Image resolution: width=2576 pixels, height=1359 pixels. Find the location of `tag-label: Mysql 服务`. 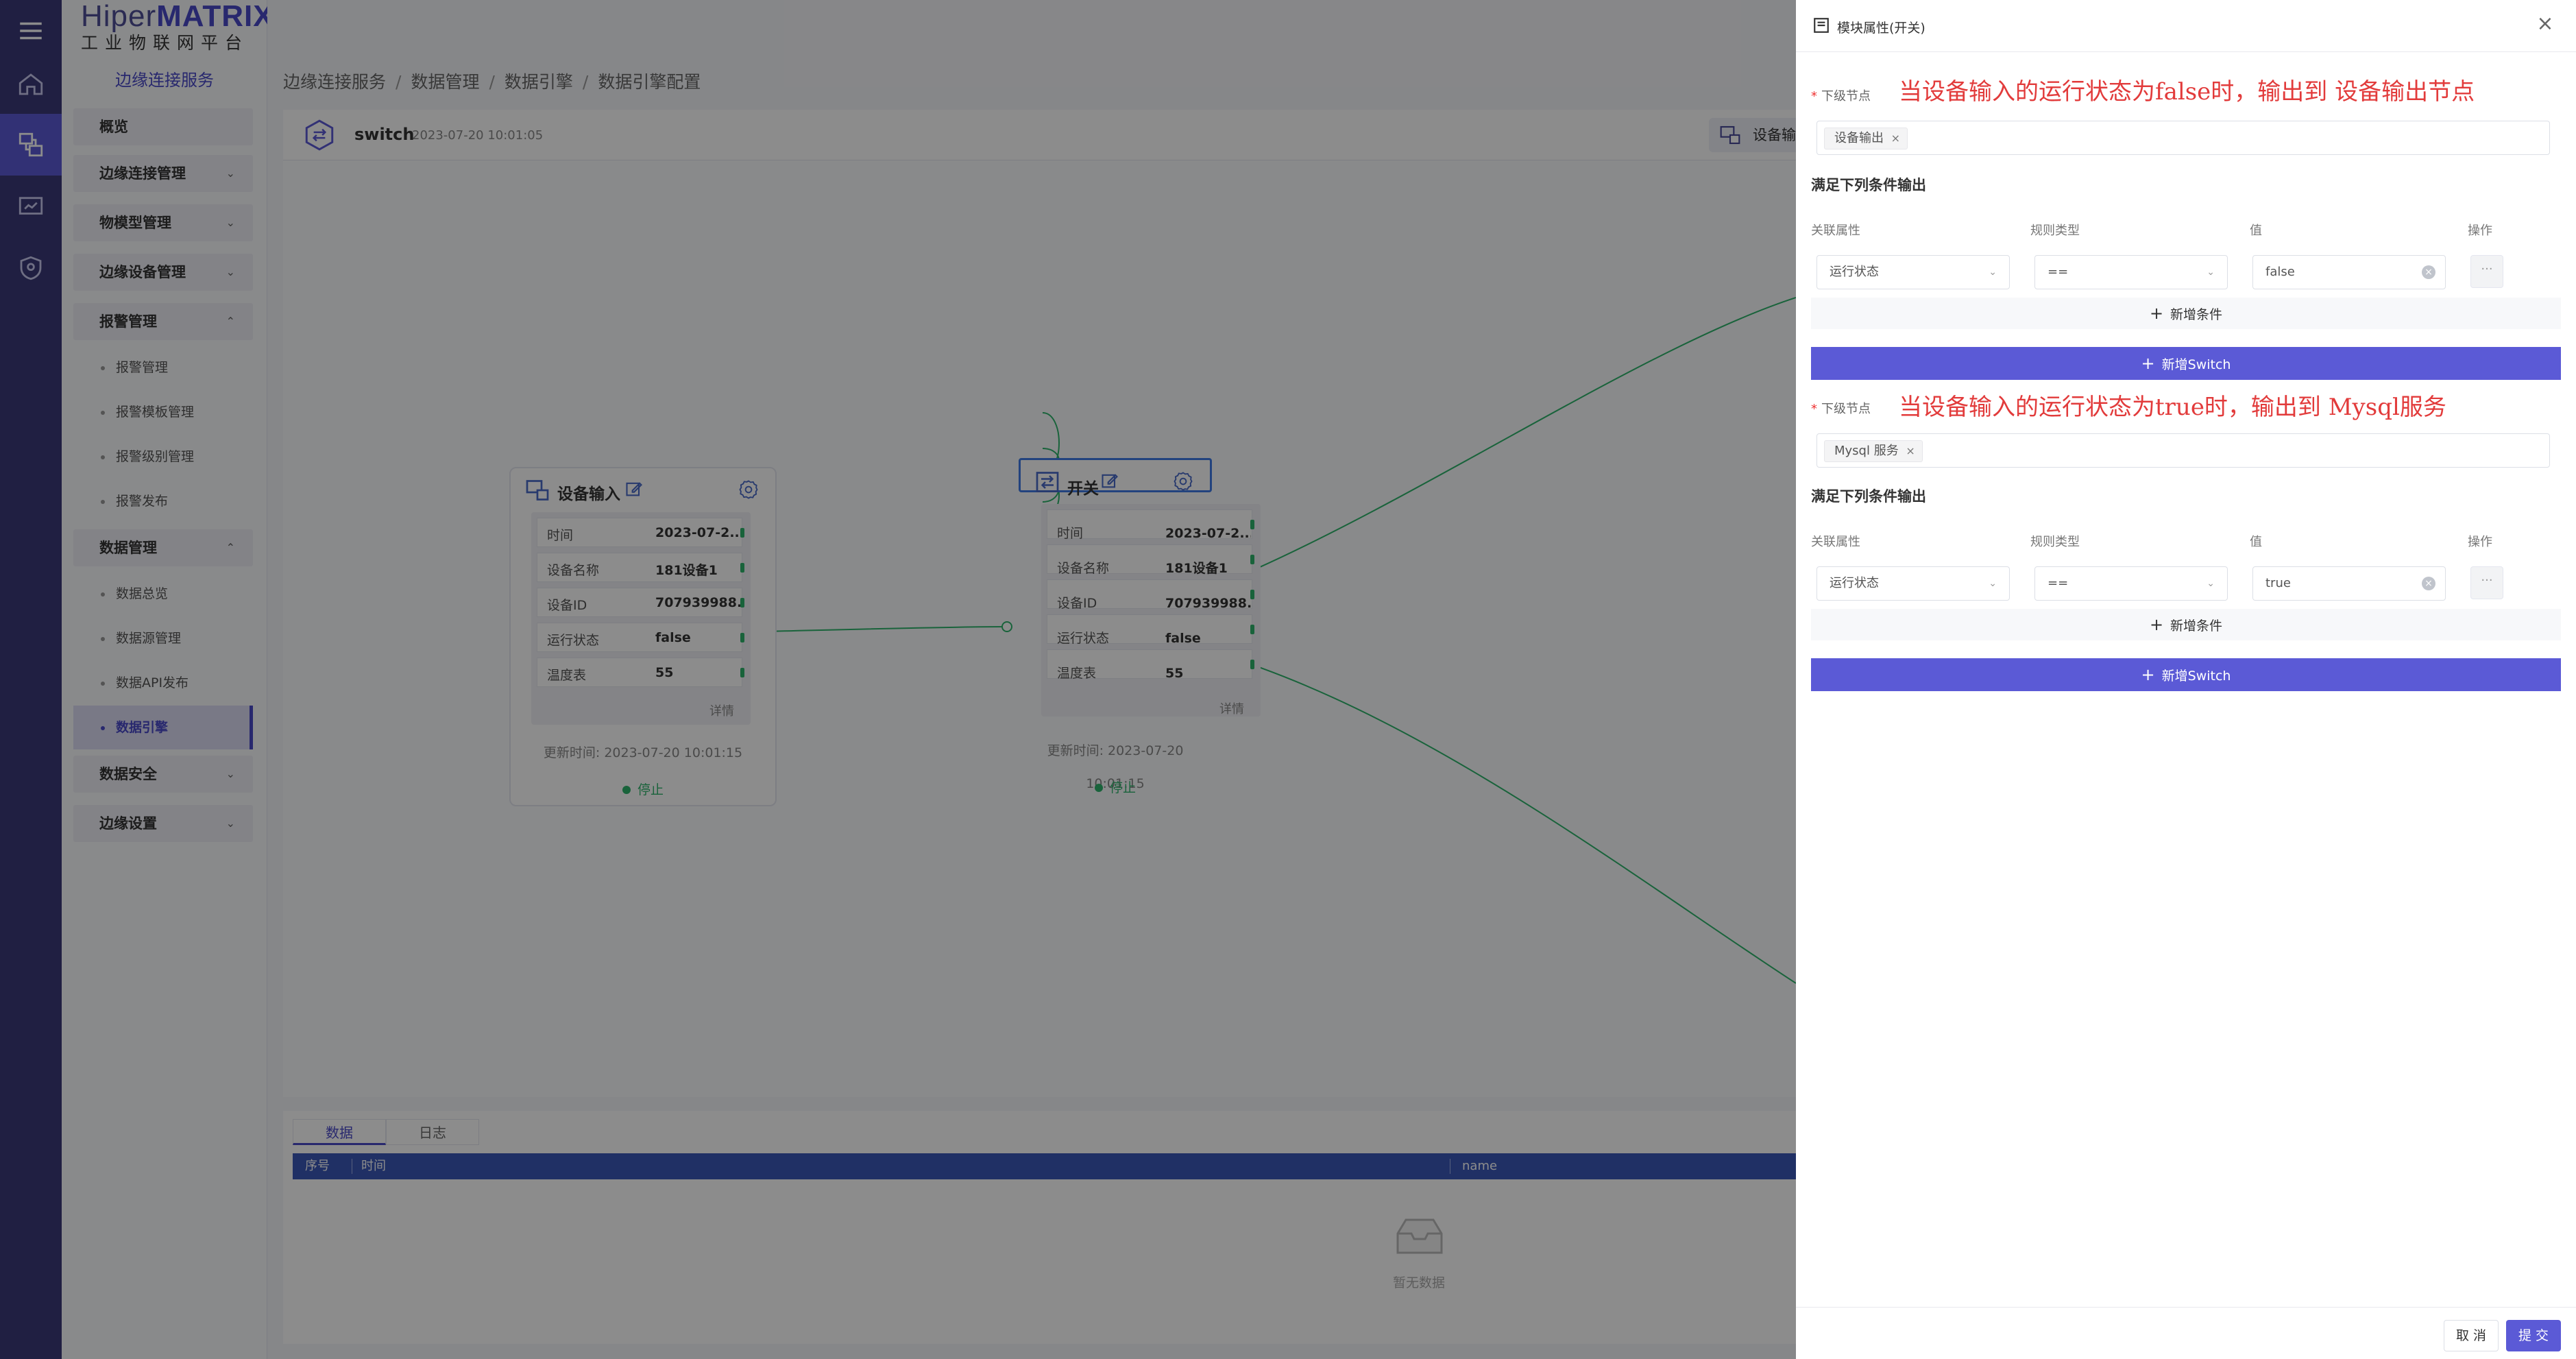

tag-label: Mysql 服务 is located at coordinates (1866, 451).